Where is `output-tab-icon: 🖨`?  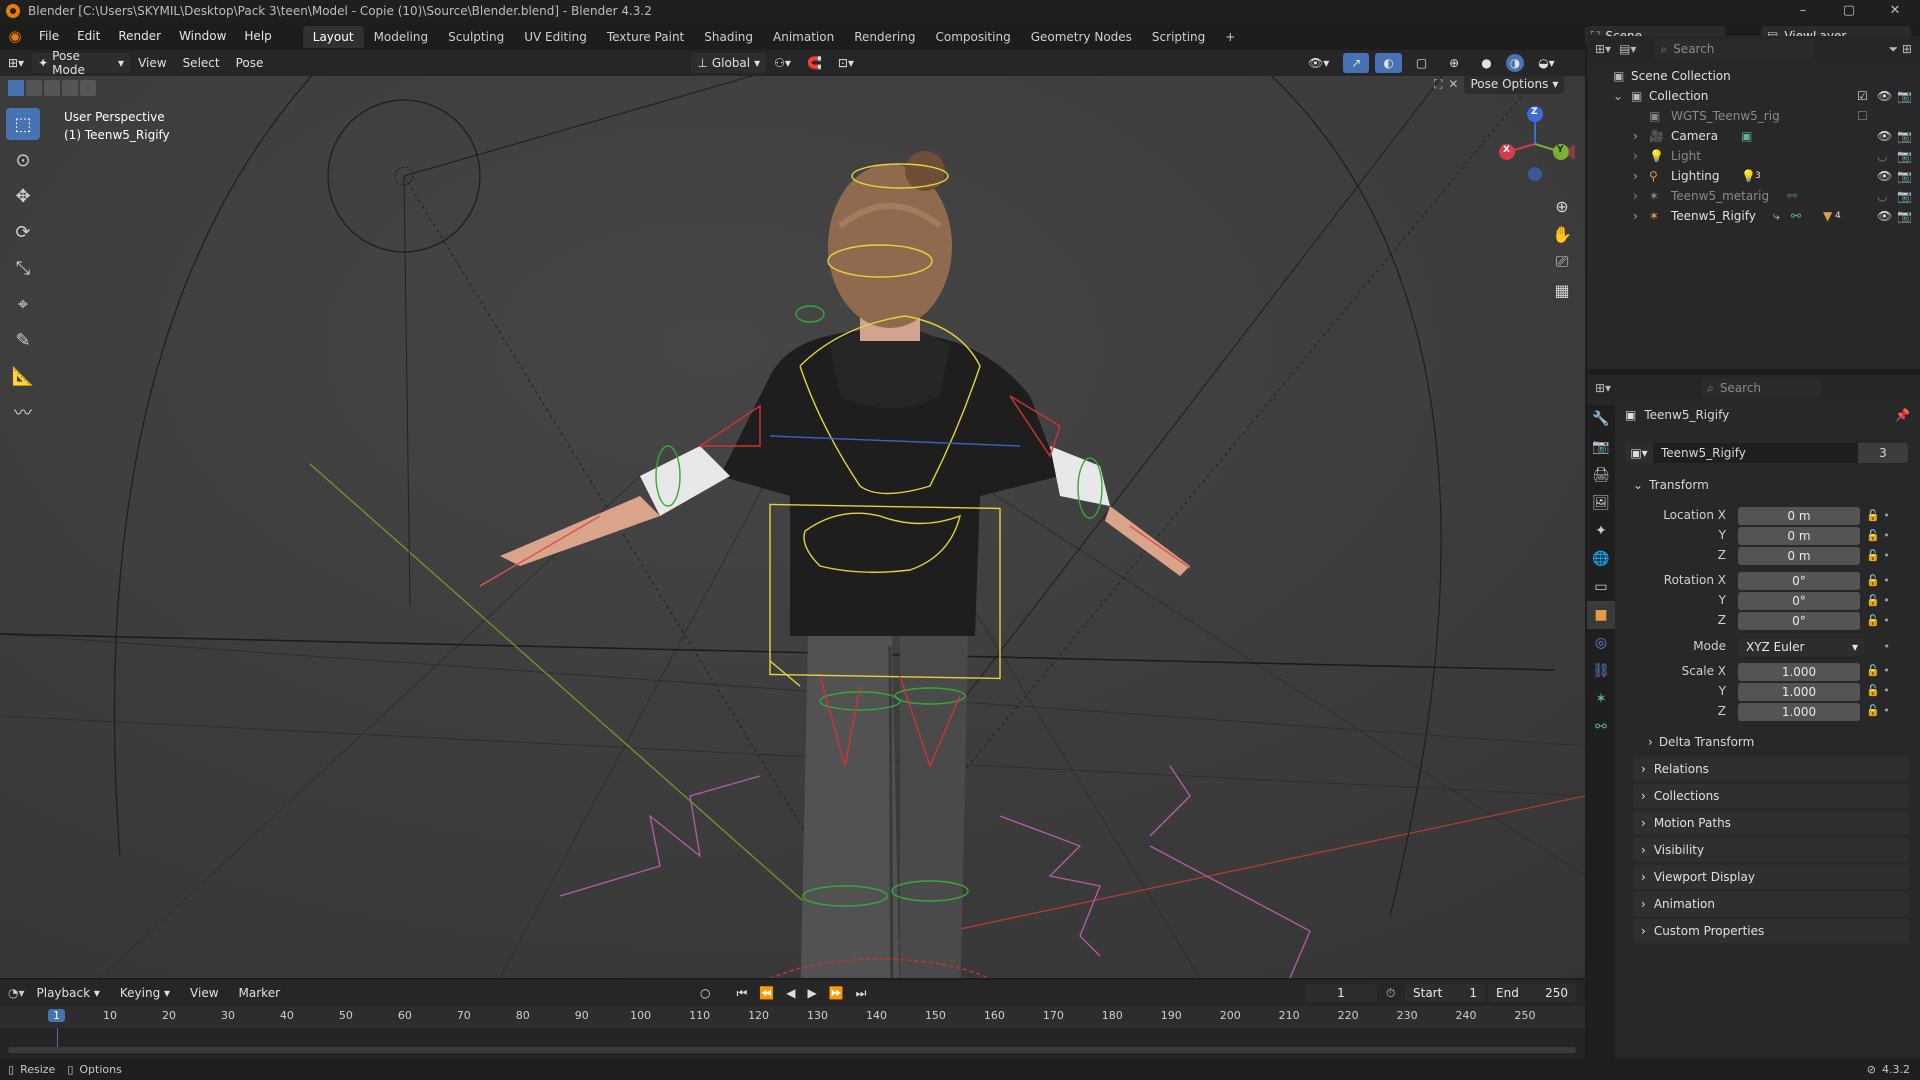 output-tab-icon: 🖨 is located at coordinates (1601, 475).